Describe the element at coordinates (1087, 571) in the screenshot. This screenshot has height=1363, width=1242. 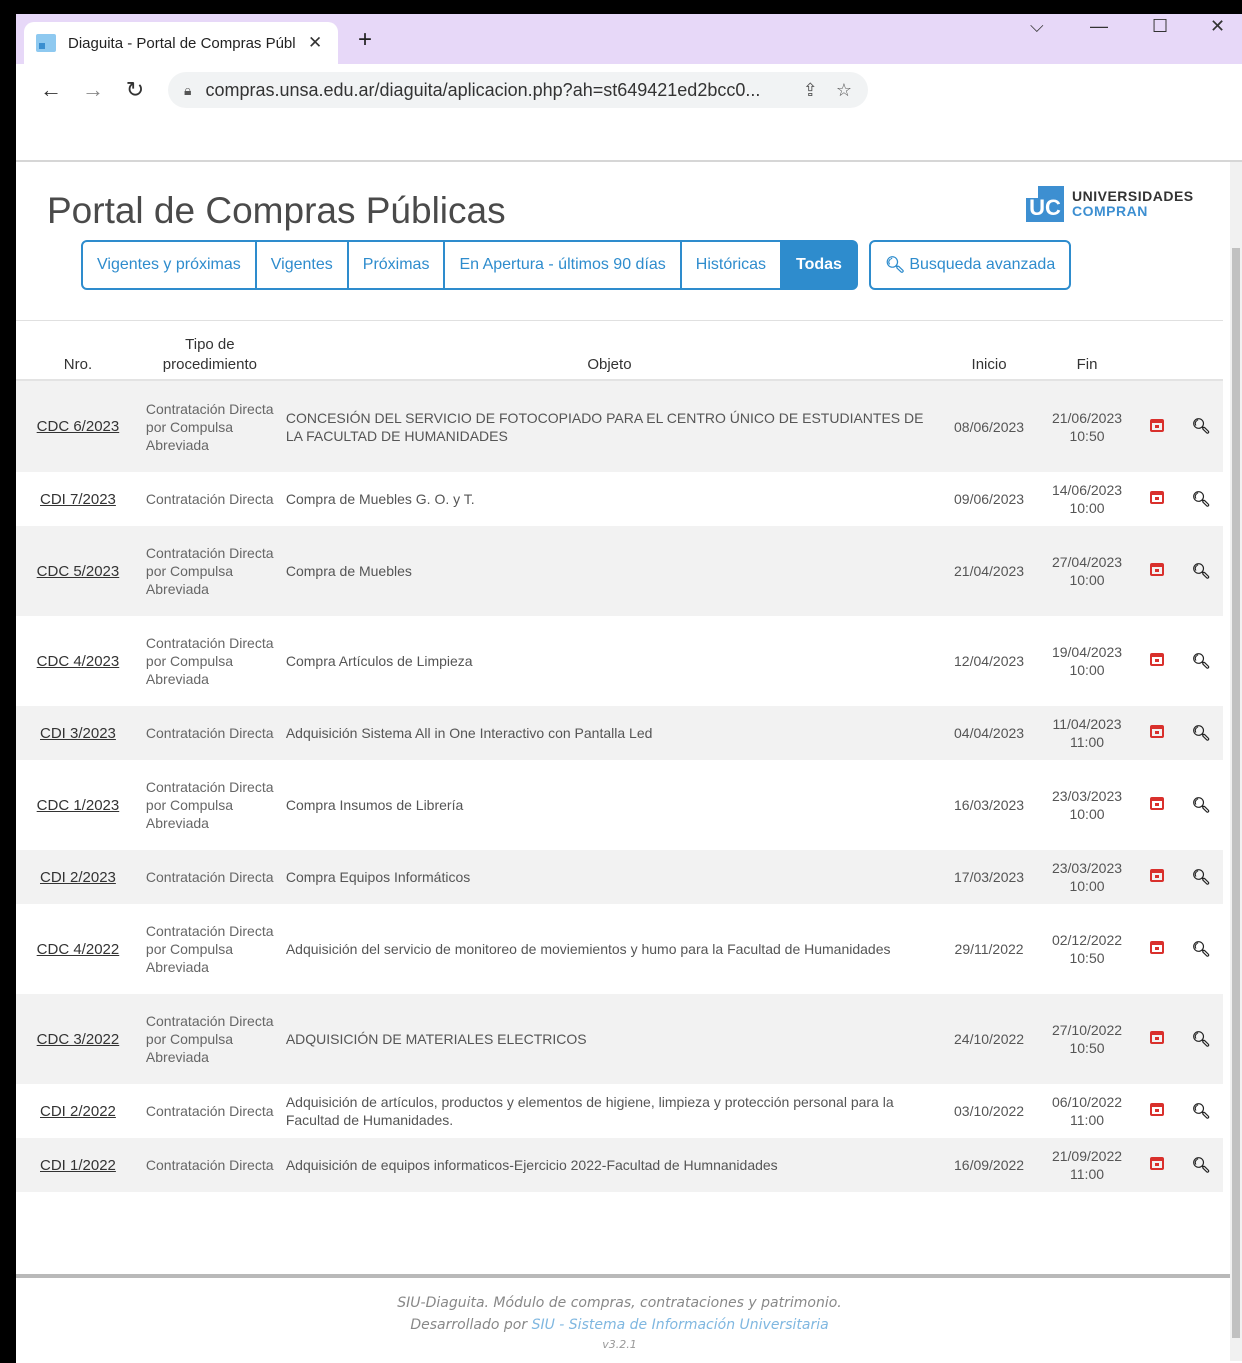
I see `cell-fin: 27/04/2023 10:00` at that location.